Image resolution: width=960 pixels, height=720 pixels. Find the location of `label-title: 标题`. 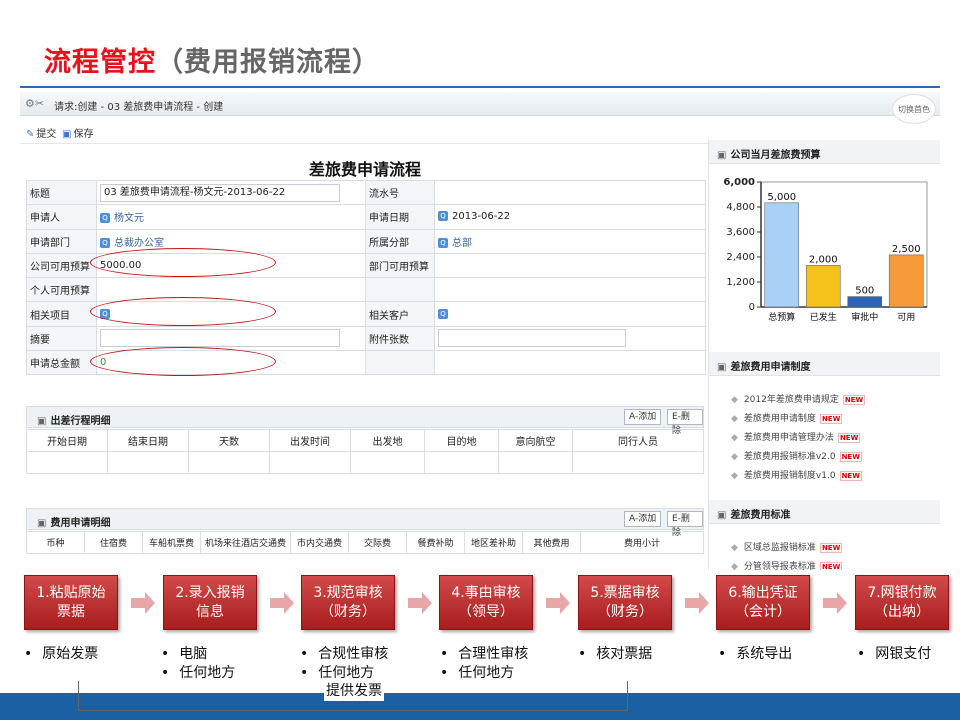

label-title: 标题 is located at coordinates (61, 192).